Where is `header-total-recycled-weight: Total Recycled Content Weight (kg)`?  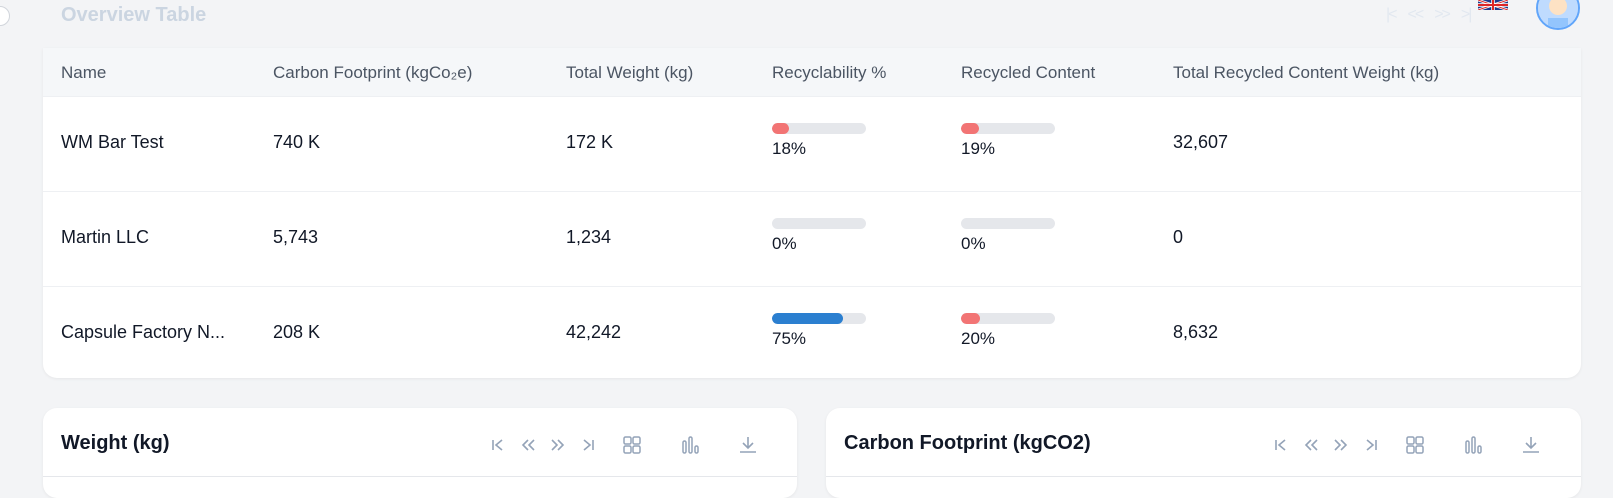
header-total-recycled-weight: Total Recycled Content Weight (kg) is located at coordinates (1306, 73).